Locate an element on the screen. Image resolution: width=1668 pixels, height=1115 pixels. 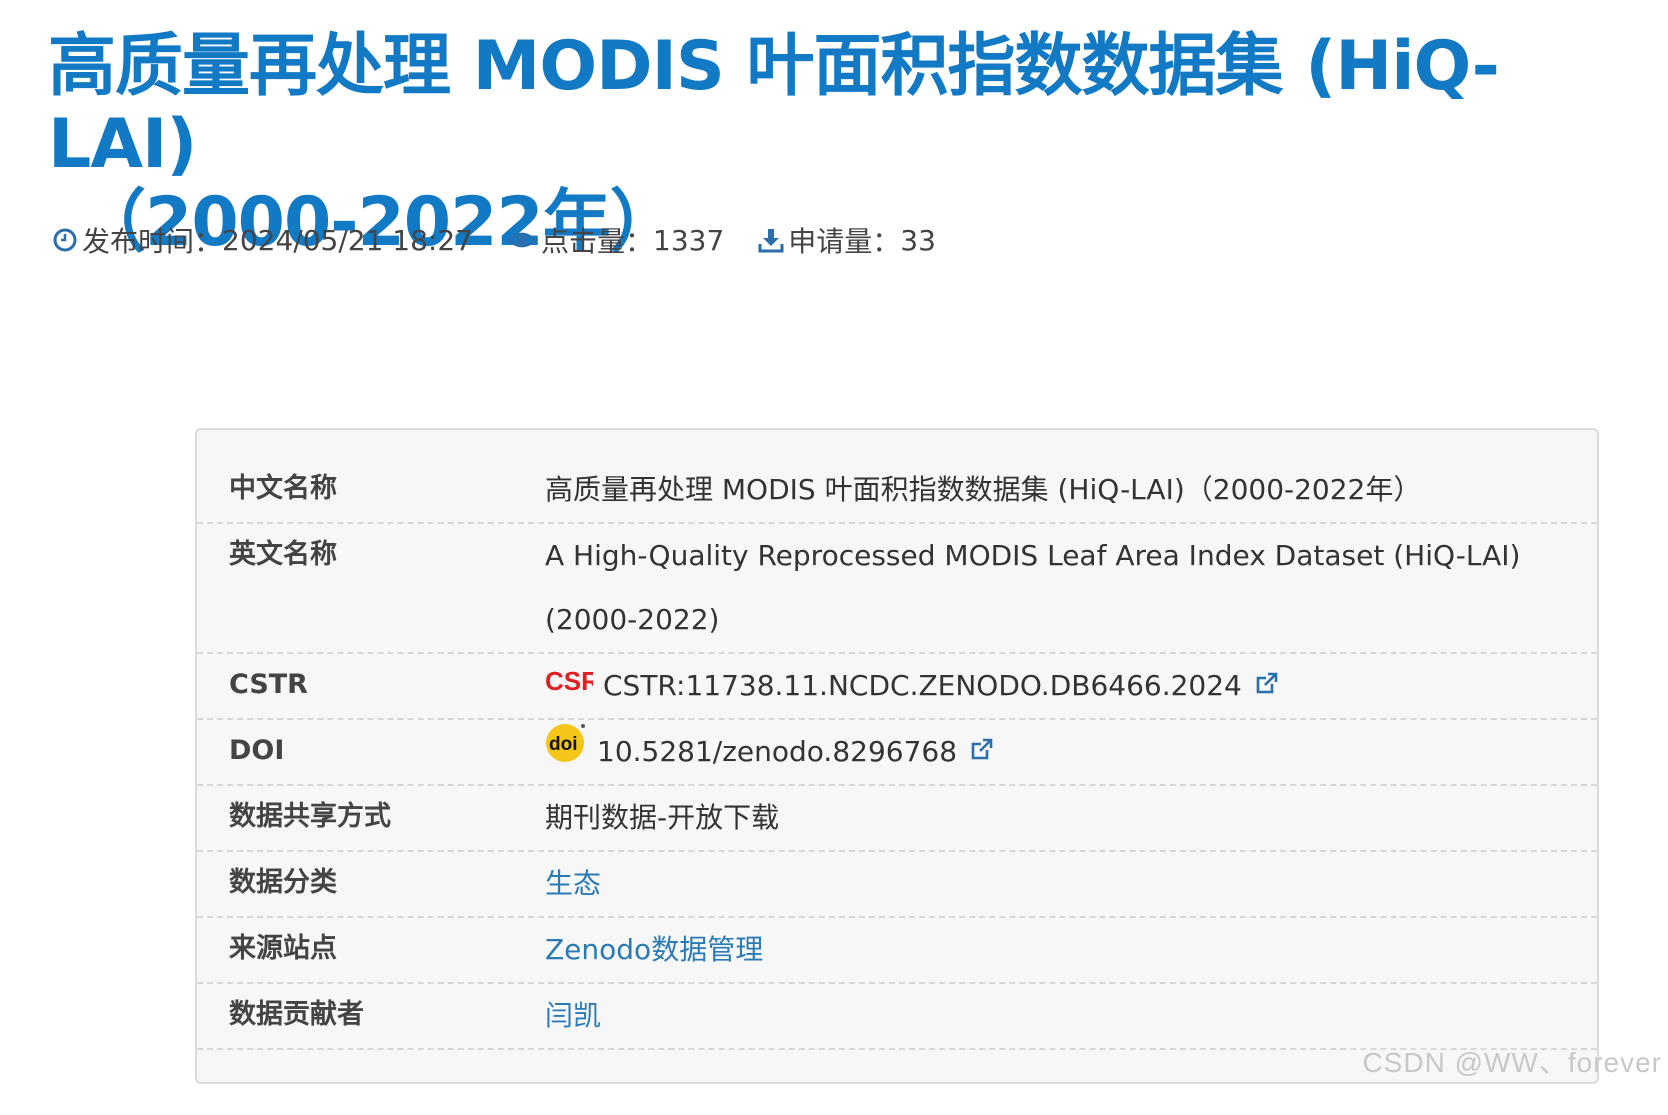
info-key: DOI is located at coordinates (257, 750).